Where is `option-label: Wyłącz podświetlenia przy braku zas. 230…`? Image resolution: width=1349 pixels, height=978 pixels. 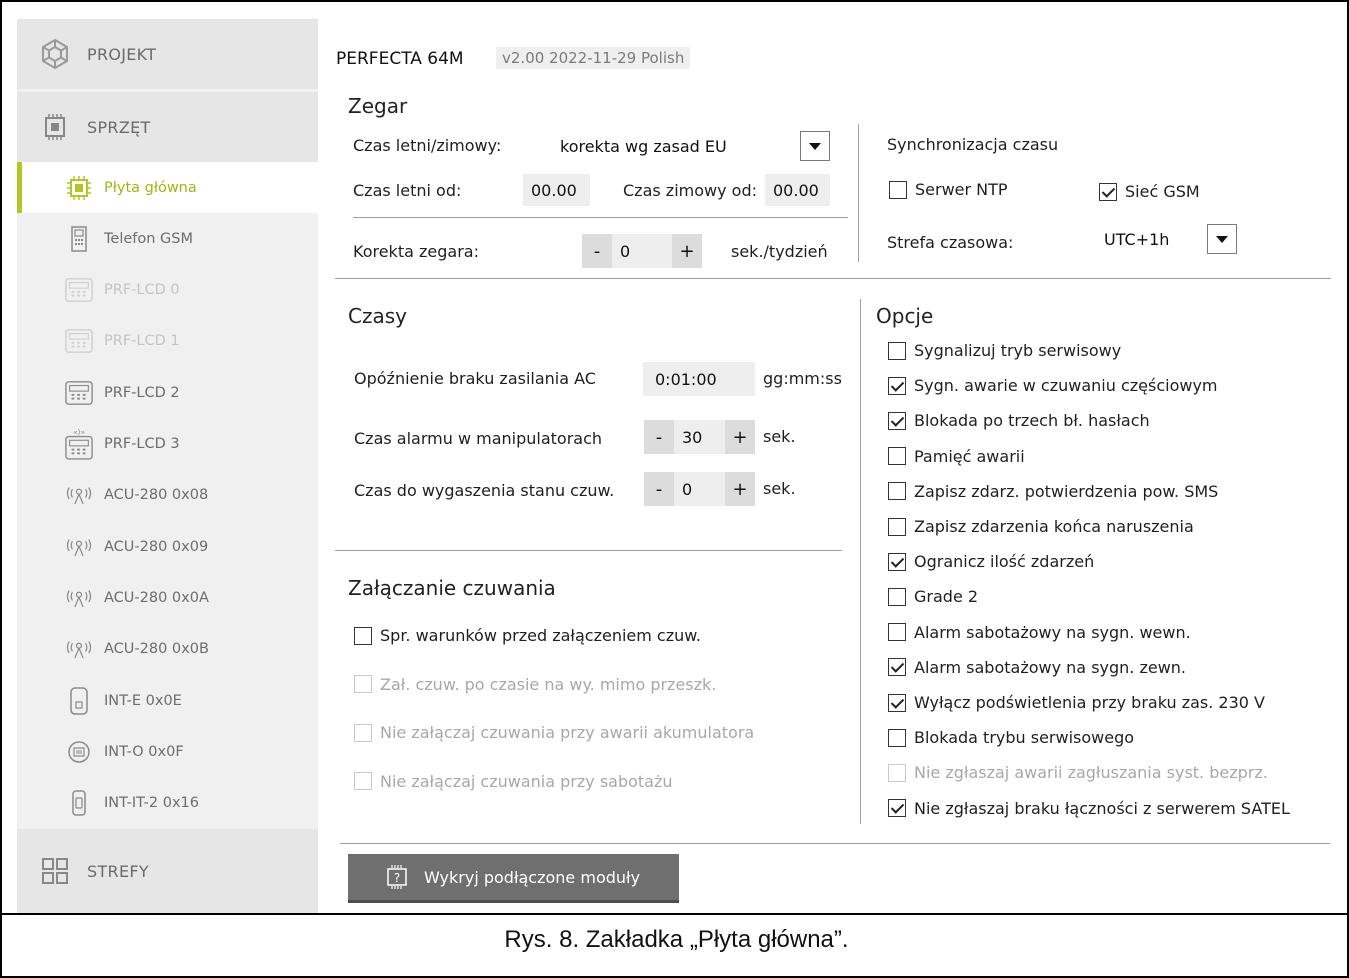 option-label: Wyłącz podświetlenia przy braku zas. 230… is located at coordinates (1089, 702).